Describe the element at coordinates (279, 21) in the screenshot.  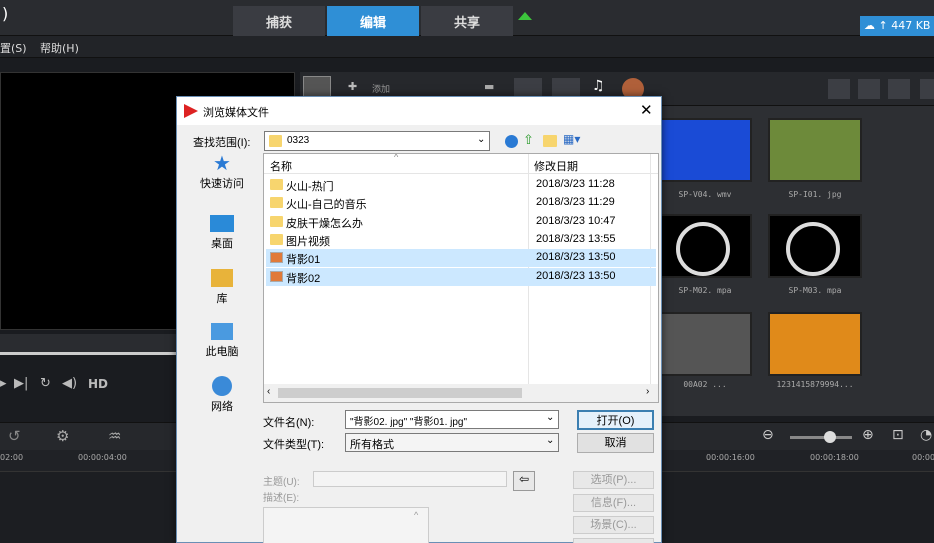
I see `tab-capture: 捕获` at that location.